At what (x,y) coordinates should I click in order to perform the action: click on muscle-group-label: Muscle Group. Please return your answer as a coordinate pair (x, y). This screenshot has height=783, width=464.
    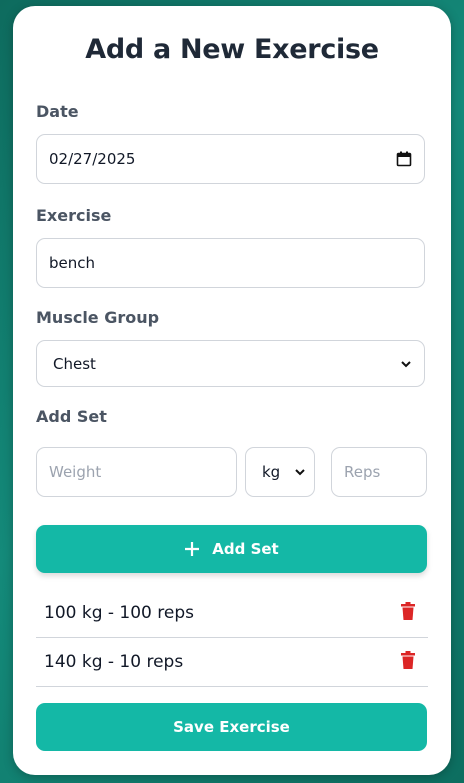
    Looking at the image, I should click on (98, 317).